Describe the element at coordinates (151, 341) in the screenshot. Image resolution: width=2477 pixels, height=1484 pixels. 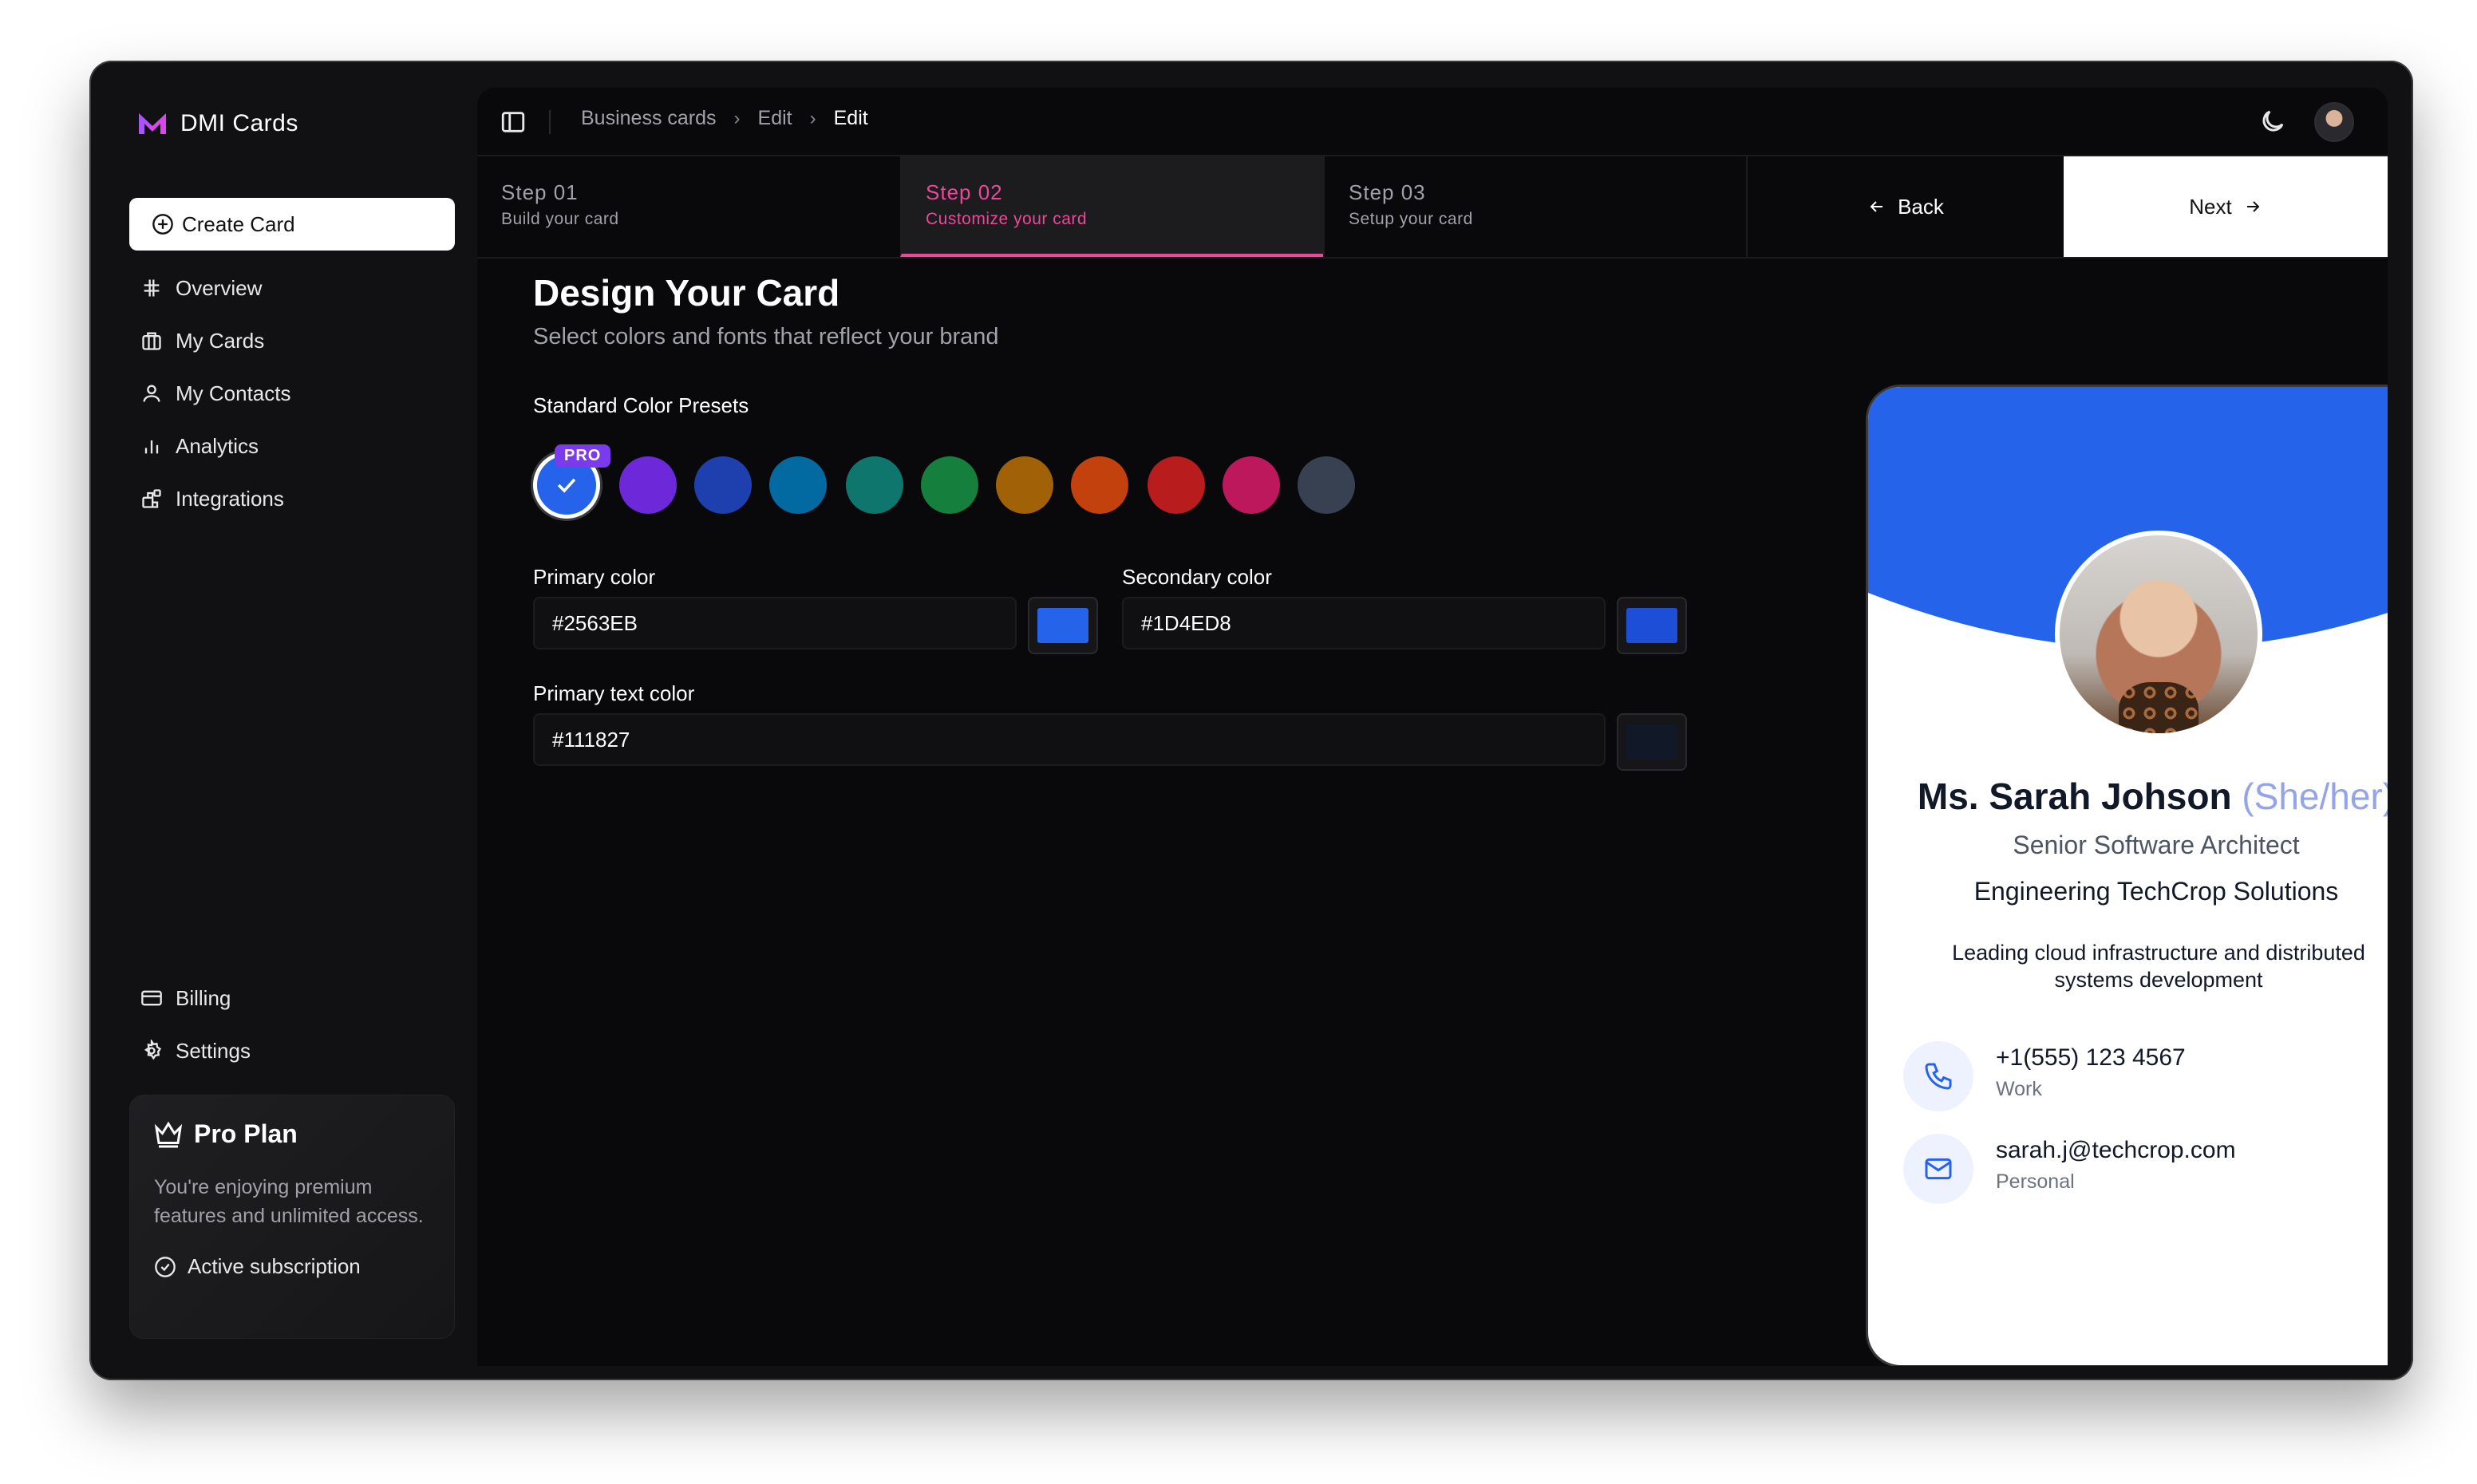
I see `cards-icon` at that location.